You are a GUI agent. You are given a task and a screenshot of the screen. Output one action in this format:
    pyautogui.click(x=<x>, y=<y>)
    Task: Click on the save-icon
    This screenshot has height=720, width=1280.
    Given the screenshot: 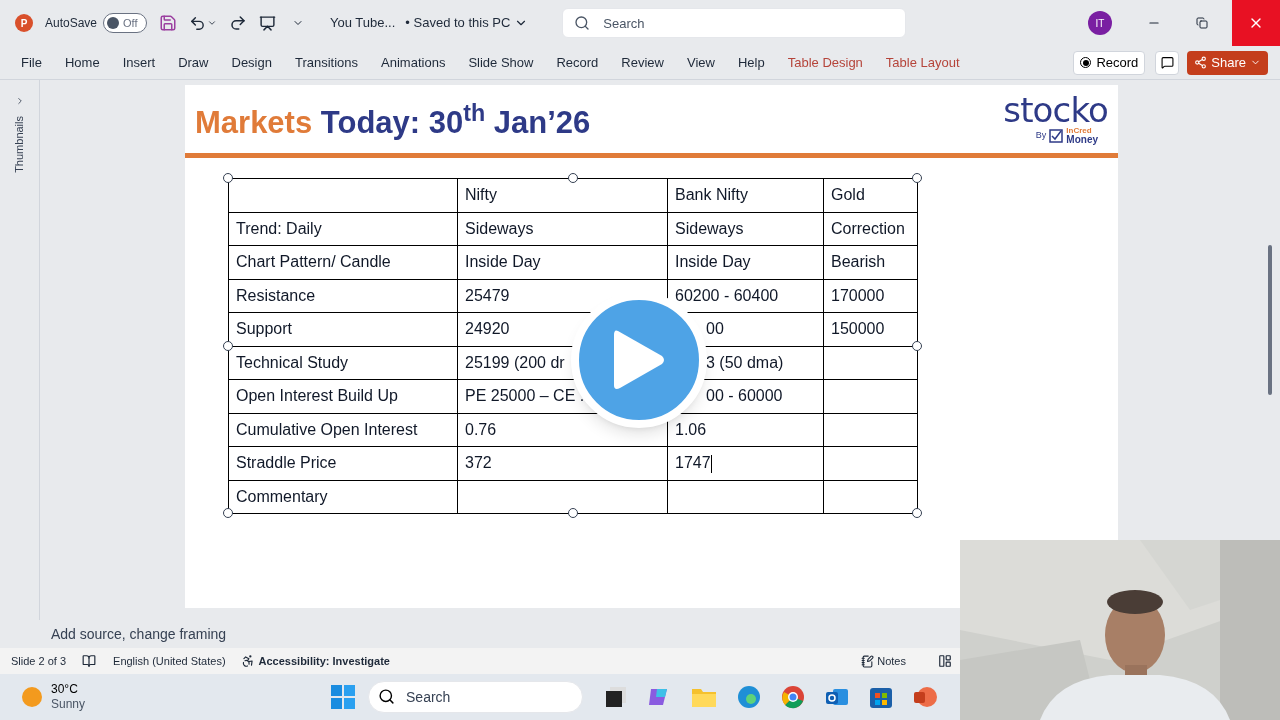 What is the action you would take?
    pyautogui.click(x=168, y=23)
    